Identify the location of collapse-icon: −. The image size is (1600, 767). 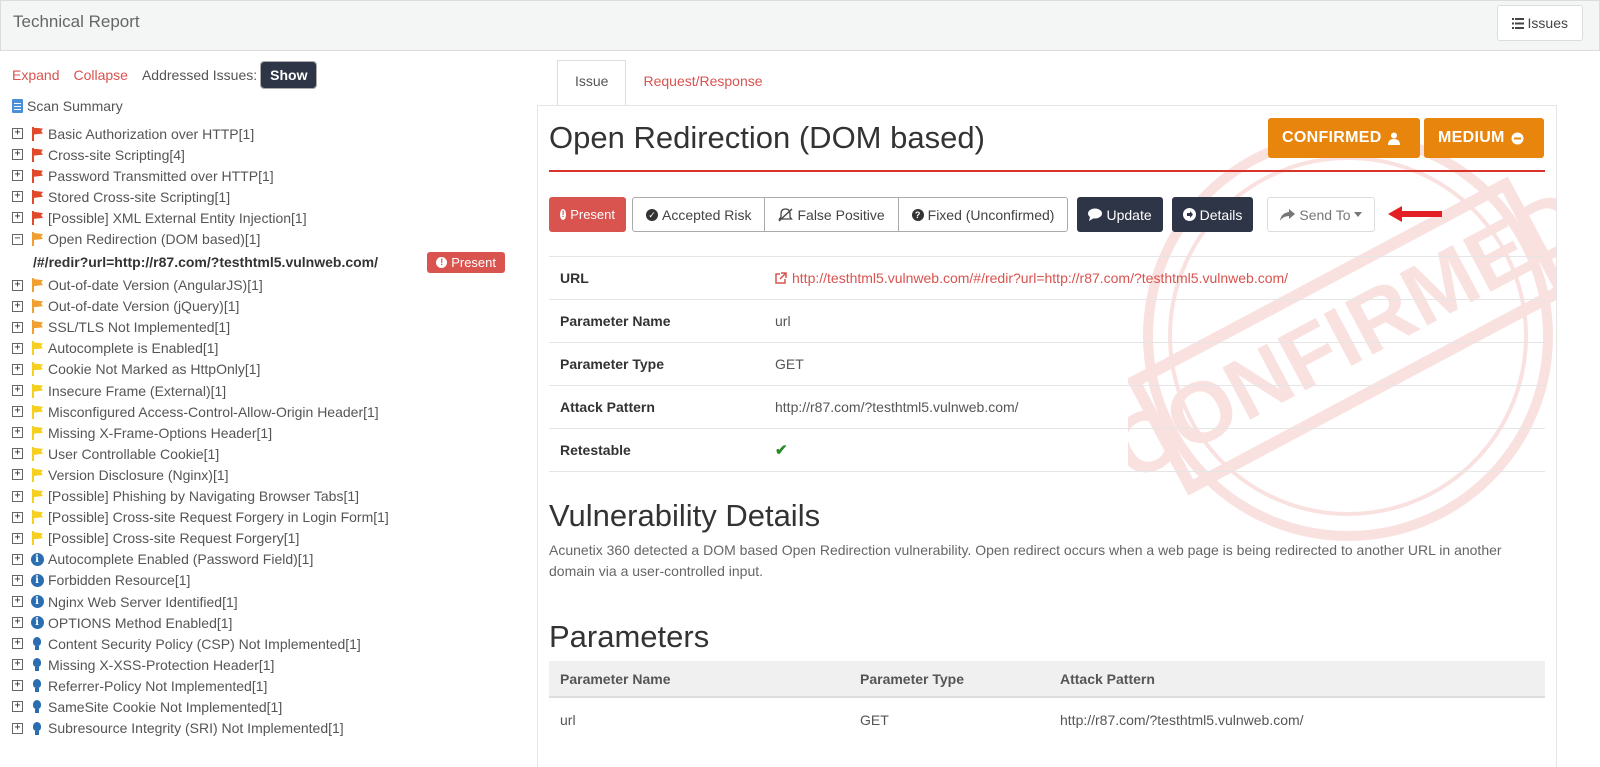
(17, 239).